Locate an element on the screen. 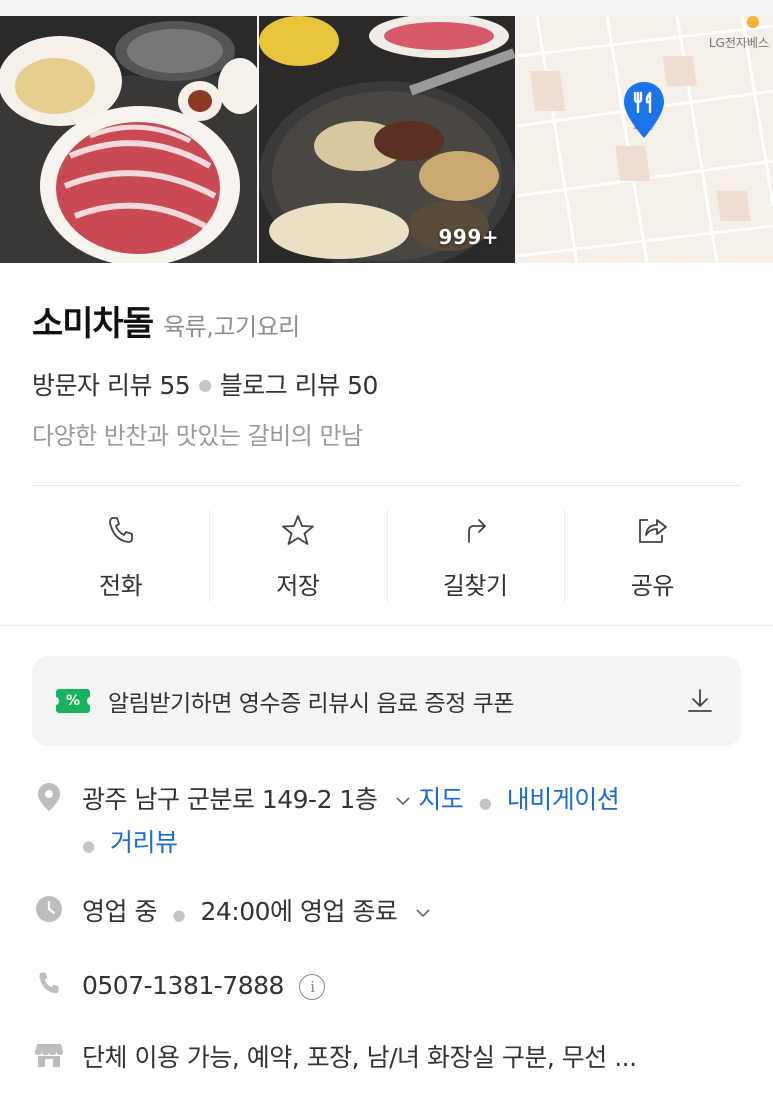  share-button: 공유 is located at coordinates (652, 554).